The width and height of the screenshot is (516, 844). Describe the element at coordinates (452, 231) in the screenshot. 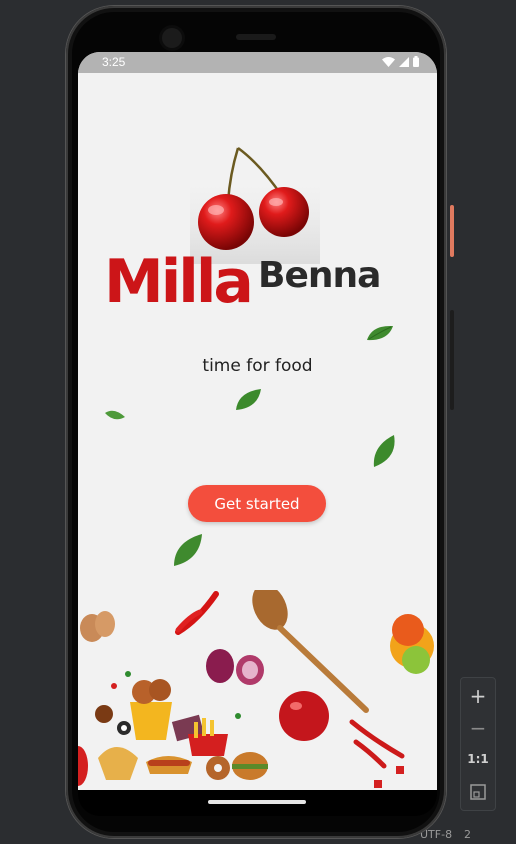

I see `power-button` at that location.